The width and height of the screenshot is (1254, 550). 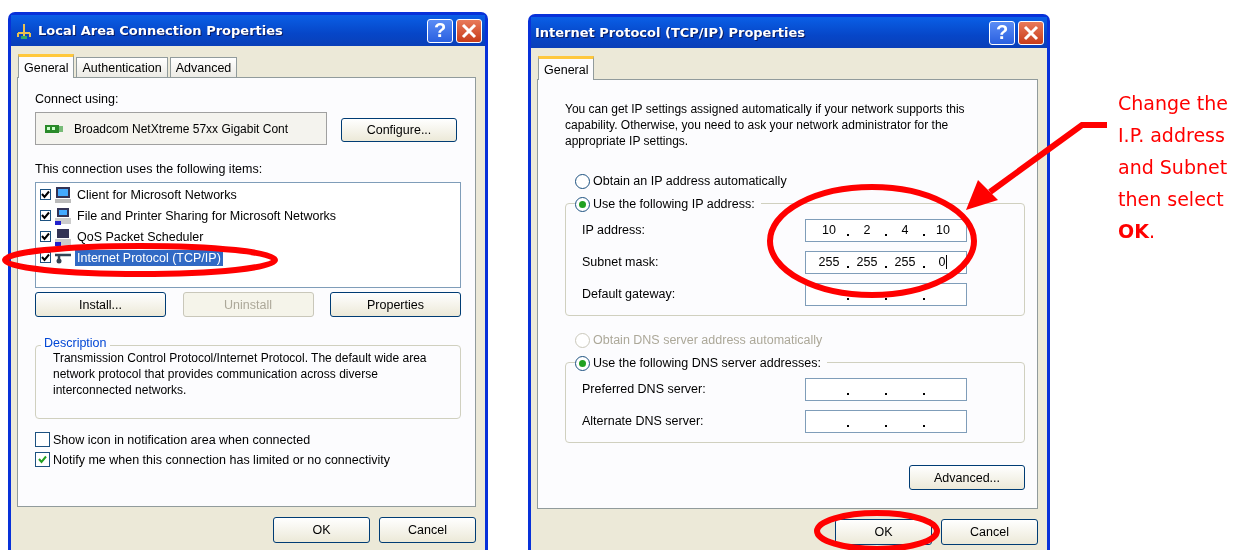 What do you see at coordinates (643, 421) in the screenshot?
I see `field-label: Alternate DNS server:` at bounding box center [643, 421].